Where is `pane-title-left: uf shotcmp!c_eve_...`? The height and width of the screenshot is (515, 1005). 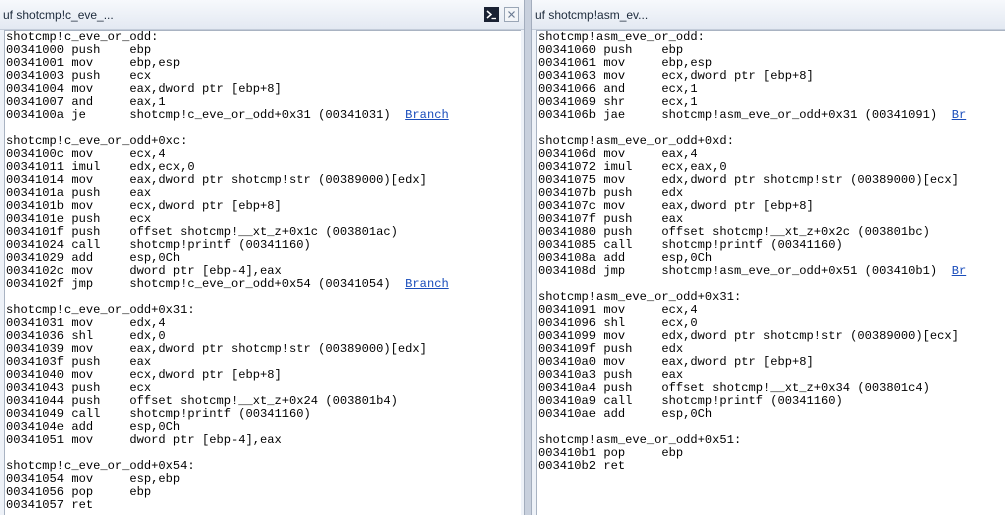
pane-title-left: uf shotcmp!c_eve_... is located at coordinates (58, 15).